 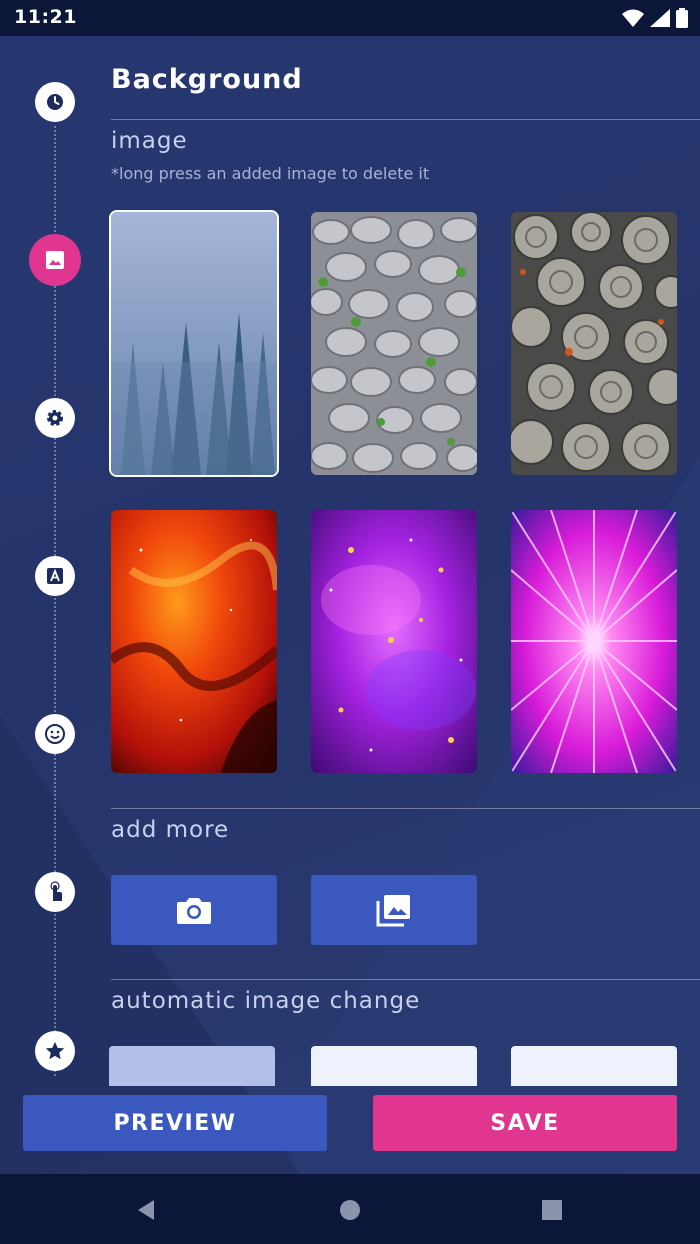 I want to click on purple-galaxy-image, so click(x=394, y=641).